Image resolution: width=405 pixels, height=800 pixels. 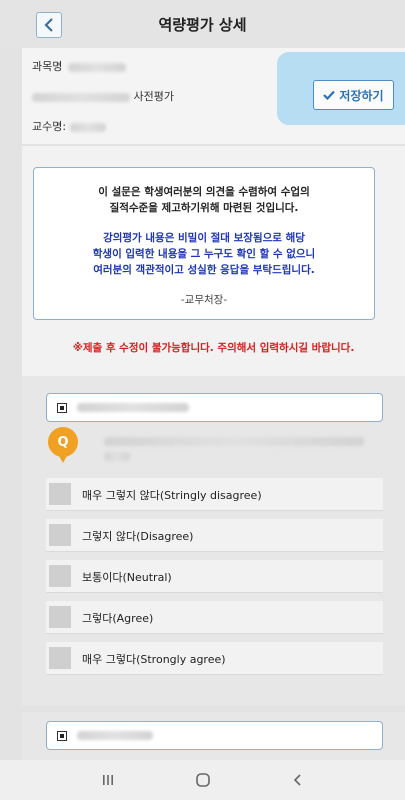 I want to click on app-header: 역량평가 상세, so click(x=202, y=24).